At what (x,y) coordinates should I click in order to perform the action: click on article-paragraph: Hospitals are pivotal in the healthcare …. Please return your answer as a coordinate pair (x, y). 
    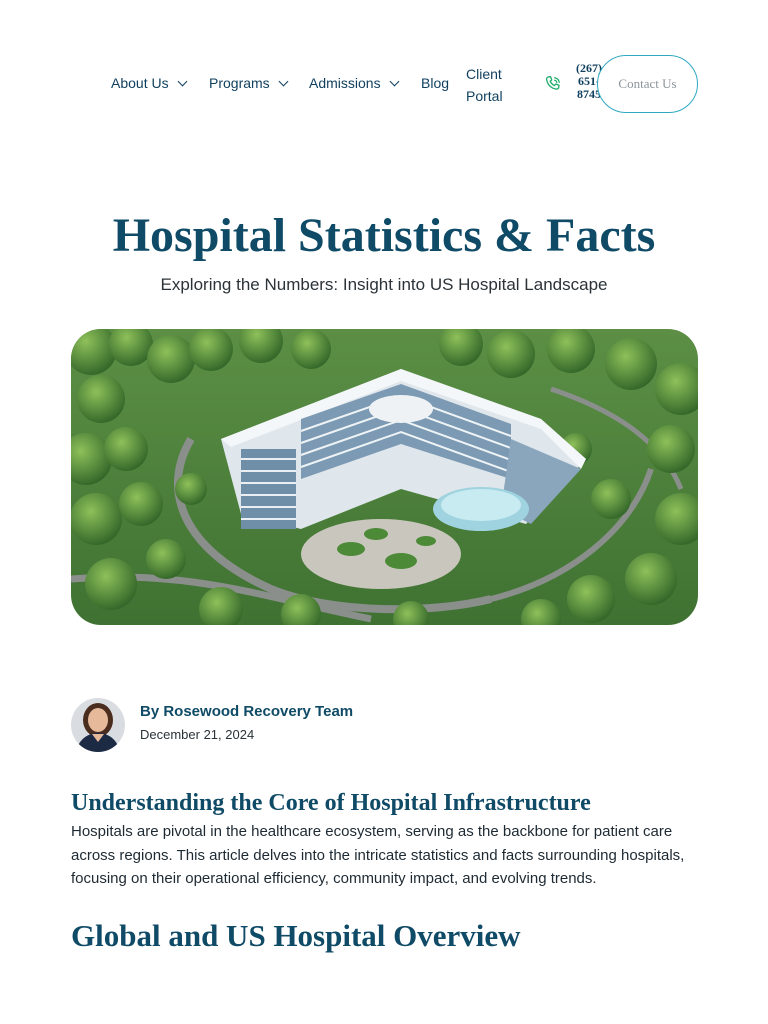
    Looking at the image, I should click on (378, 855).